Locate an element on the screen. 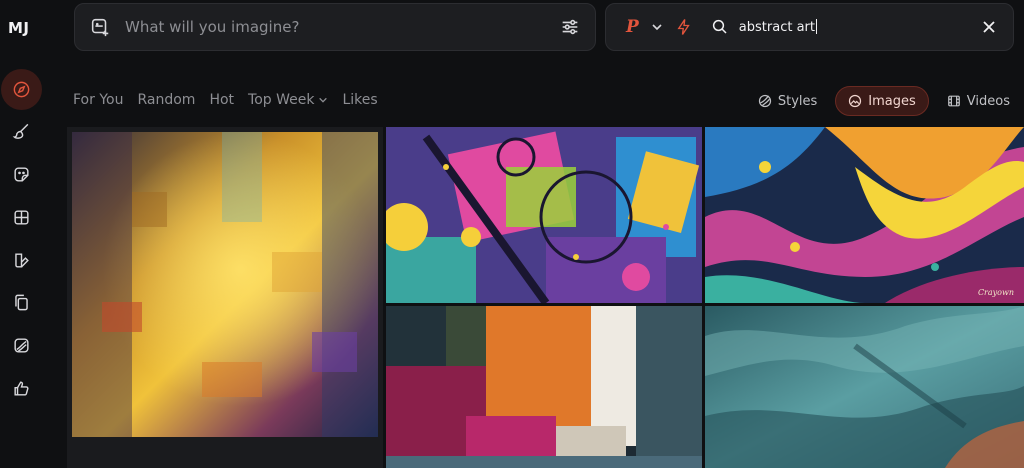 Image resolution: width=1024 pixels, height=468 pixels. sidebar-item-likes is located at coordinates (21, 388).